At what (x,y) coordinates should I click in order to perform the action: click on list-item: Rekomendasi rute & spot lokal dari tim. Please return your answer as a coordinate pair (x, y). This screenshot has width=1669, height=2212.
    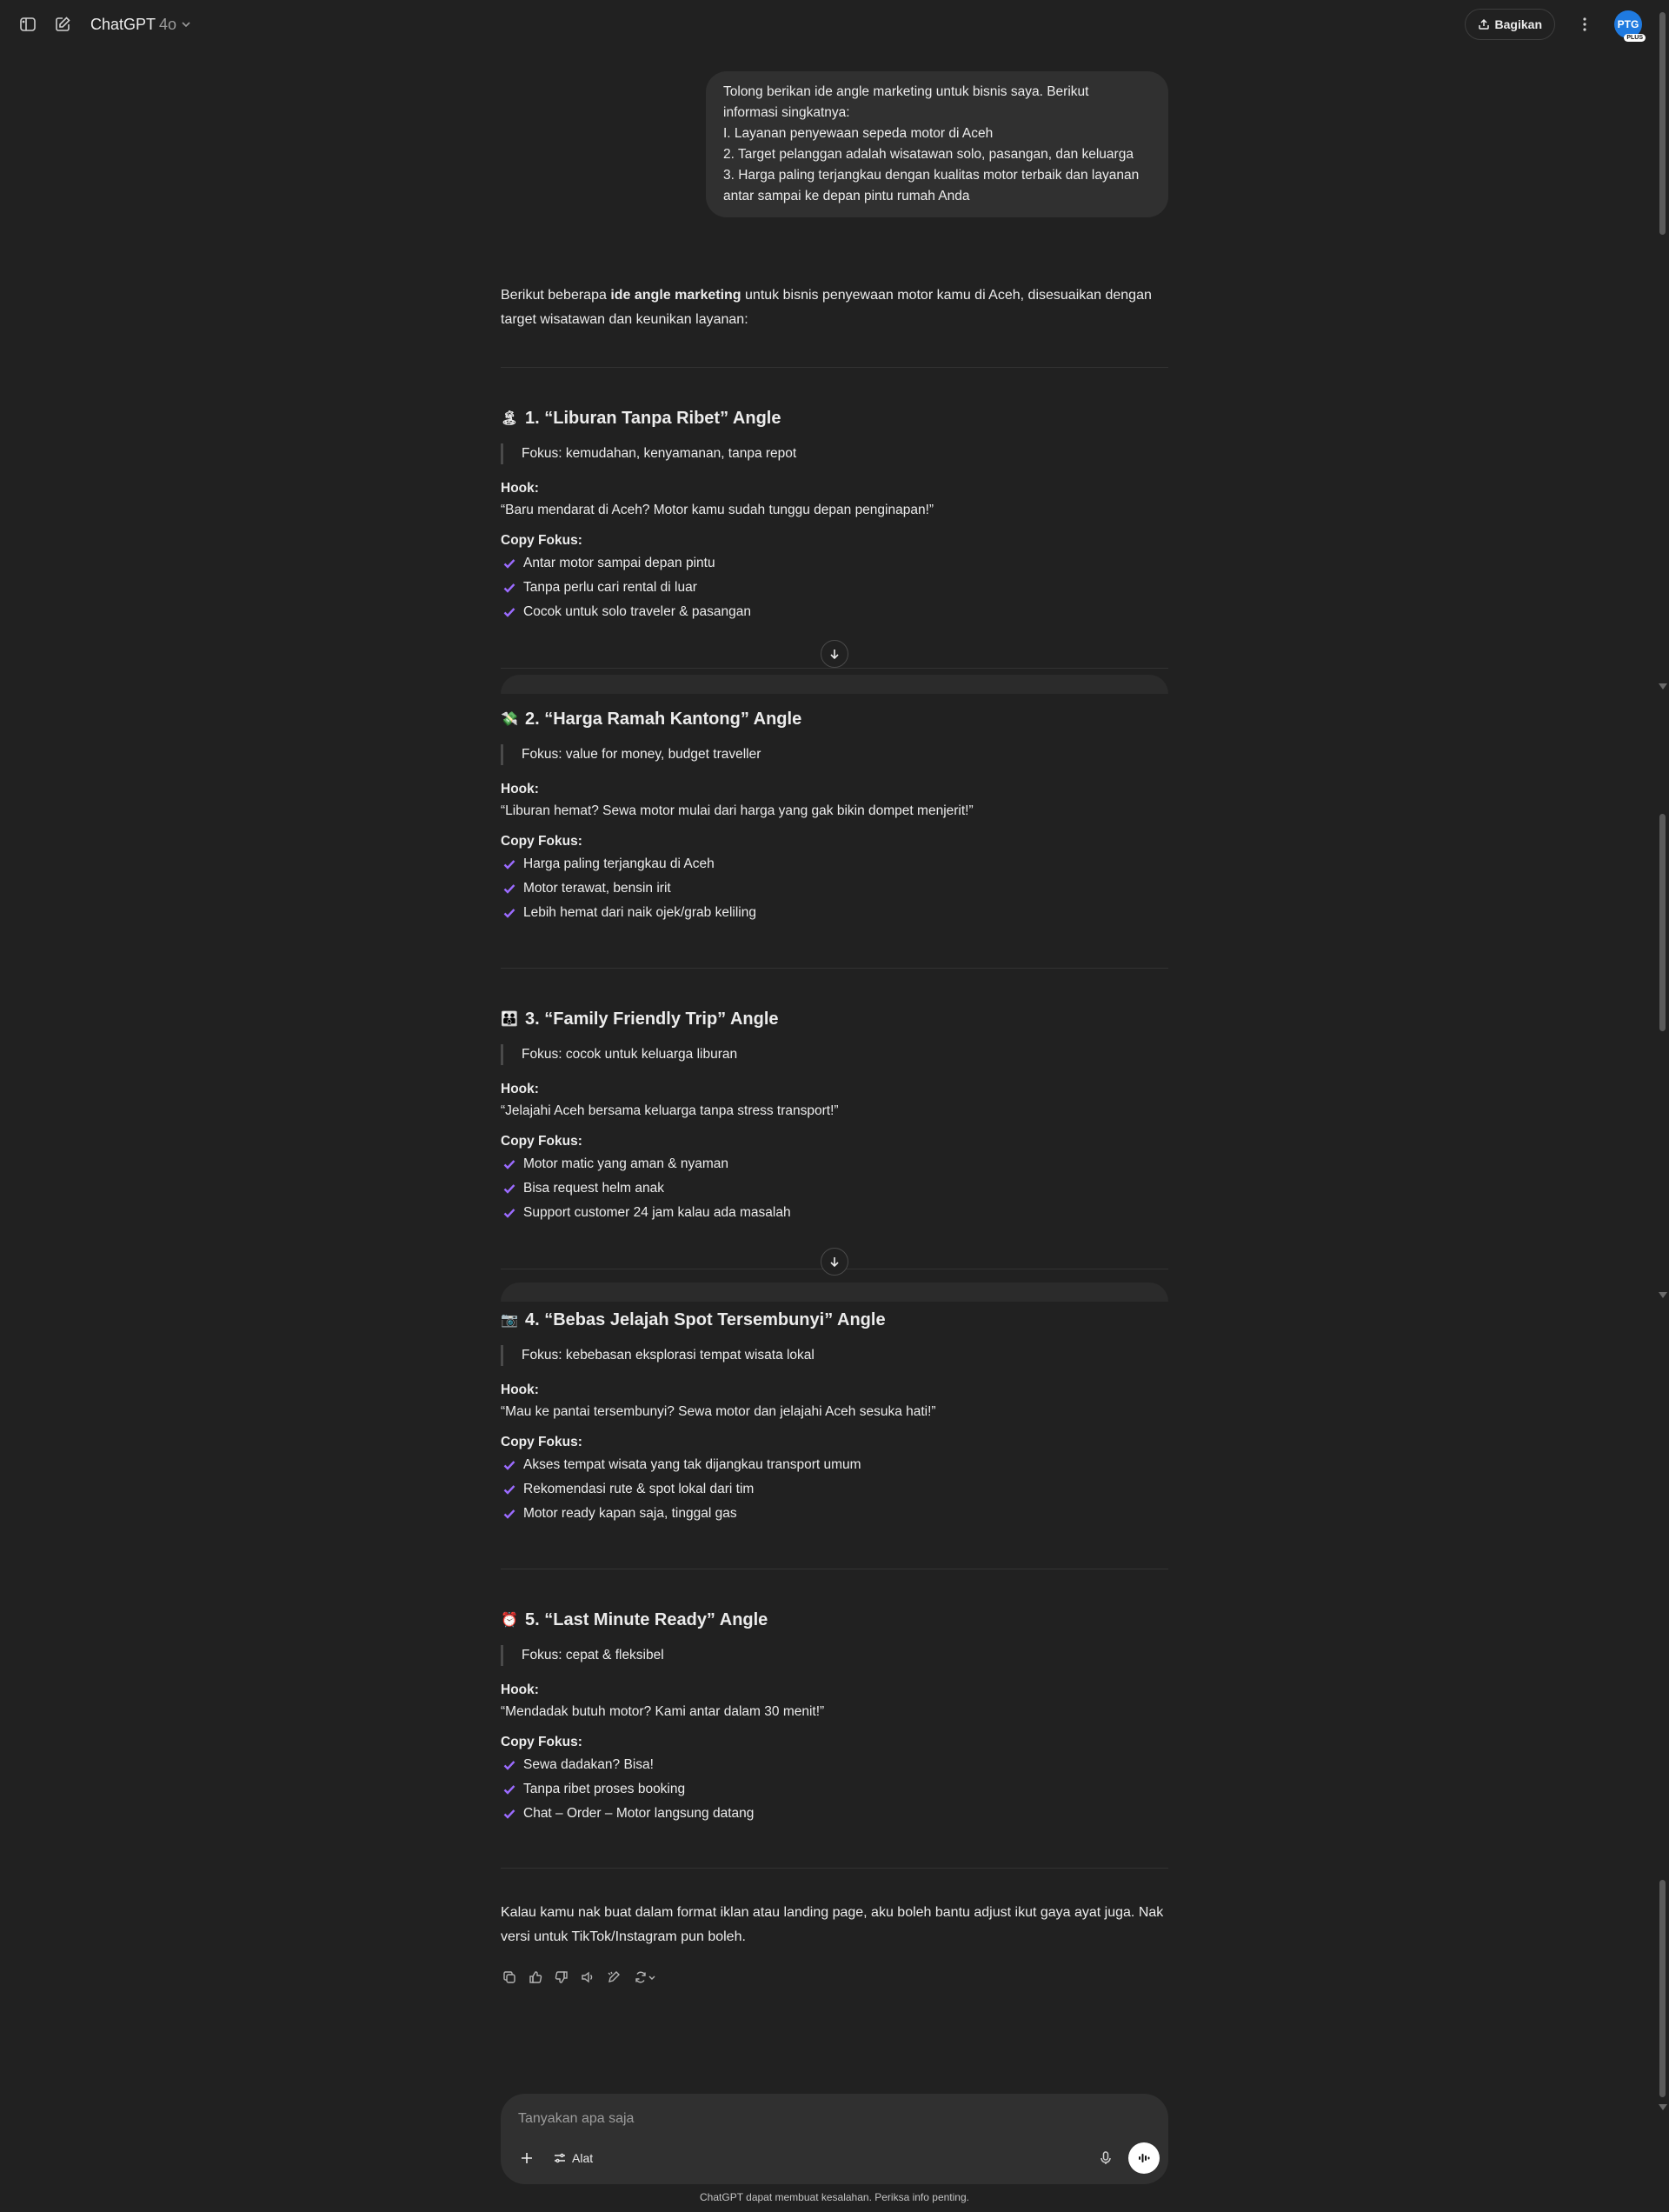
    Looking at the image, I should click on (834, 1489).